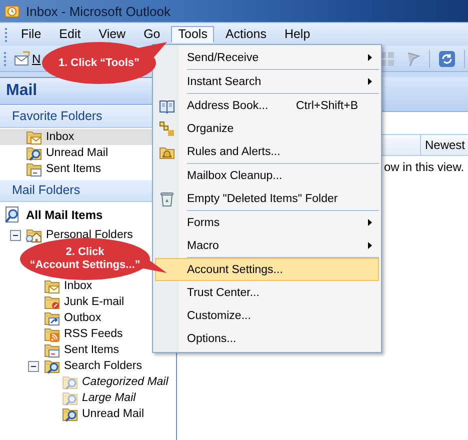  What do you see at coordinates (36, 59) in the screenshot?
I see `new-button: N` at bounding box center [36, 59].